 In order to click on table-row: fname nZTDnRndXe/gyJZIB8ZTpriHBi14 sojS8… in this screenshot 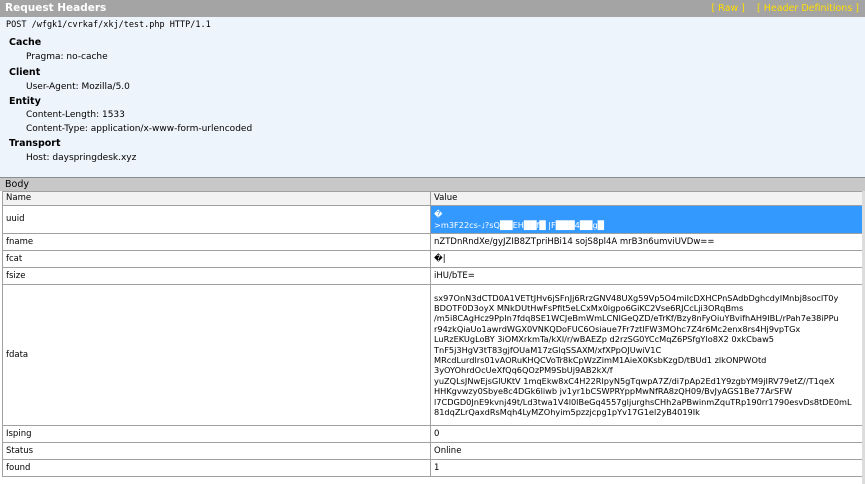, I will do `click(433, 242)`.